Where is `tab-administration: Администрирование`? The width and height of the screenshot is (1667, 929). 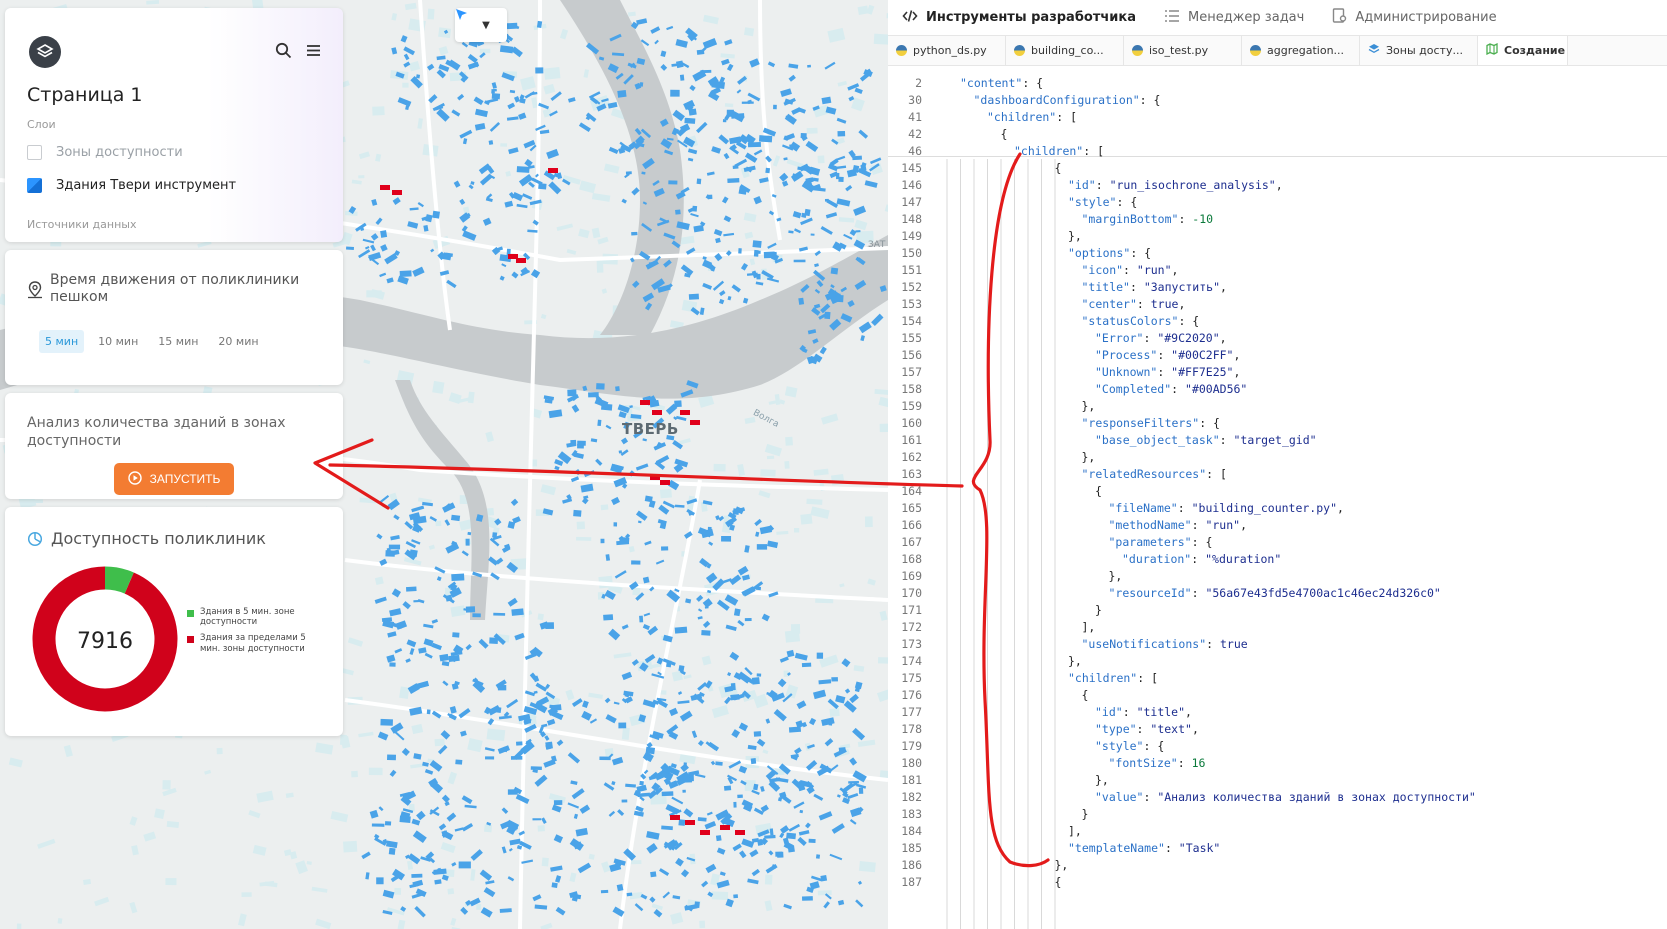 tab-administration: Администрирование is located at coordinates (1414, 17).